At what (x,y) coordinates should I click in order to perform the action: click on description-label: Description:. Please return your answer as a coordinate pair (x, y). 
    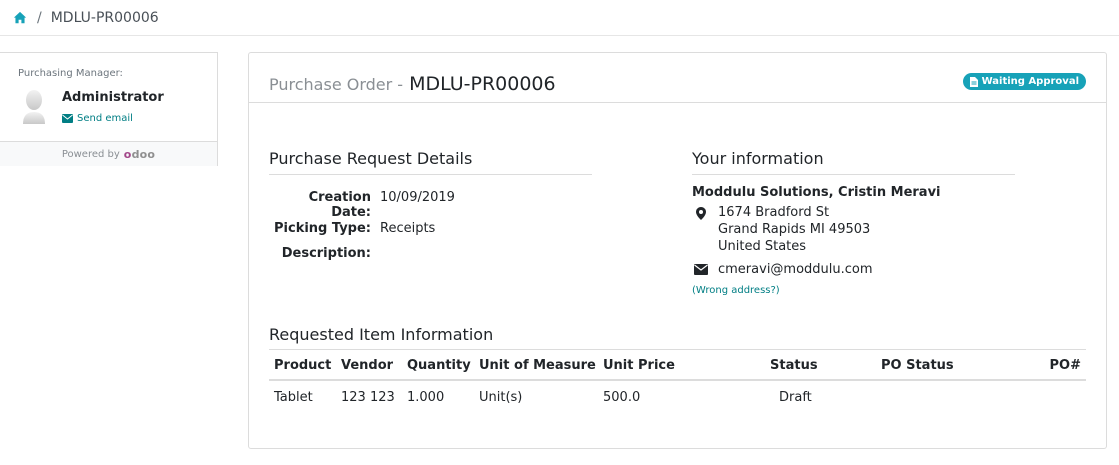
    Looking at the image, I should click on (326, 253).